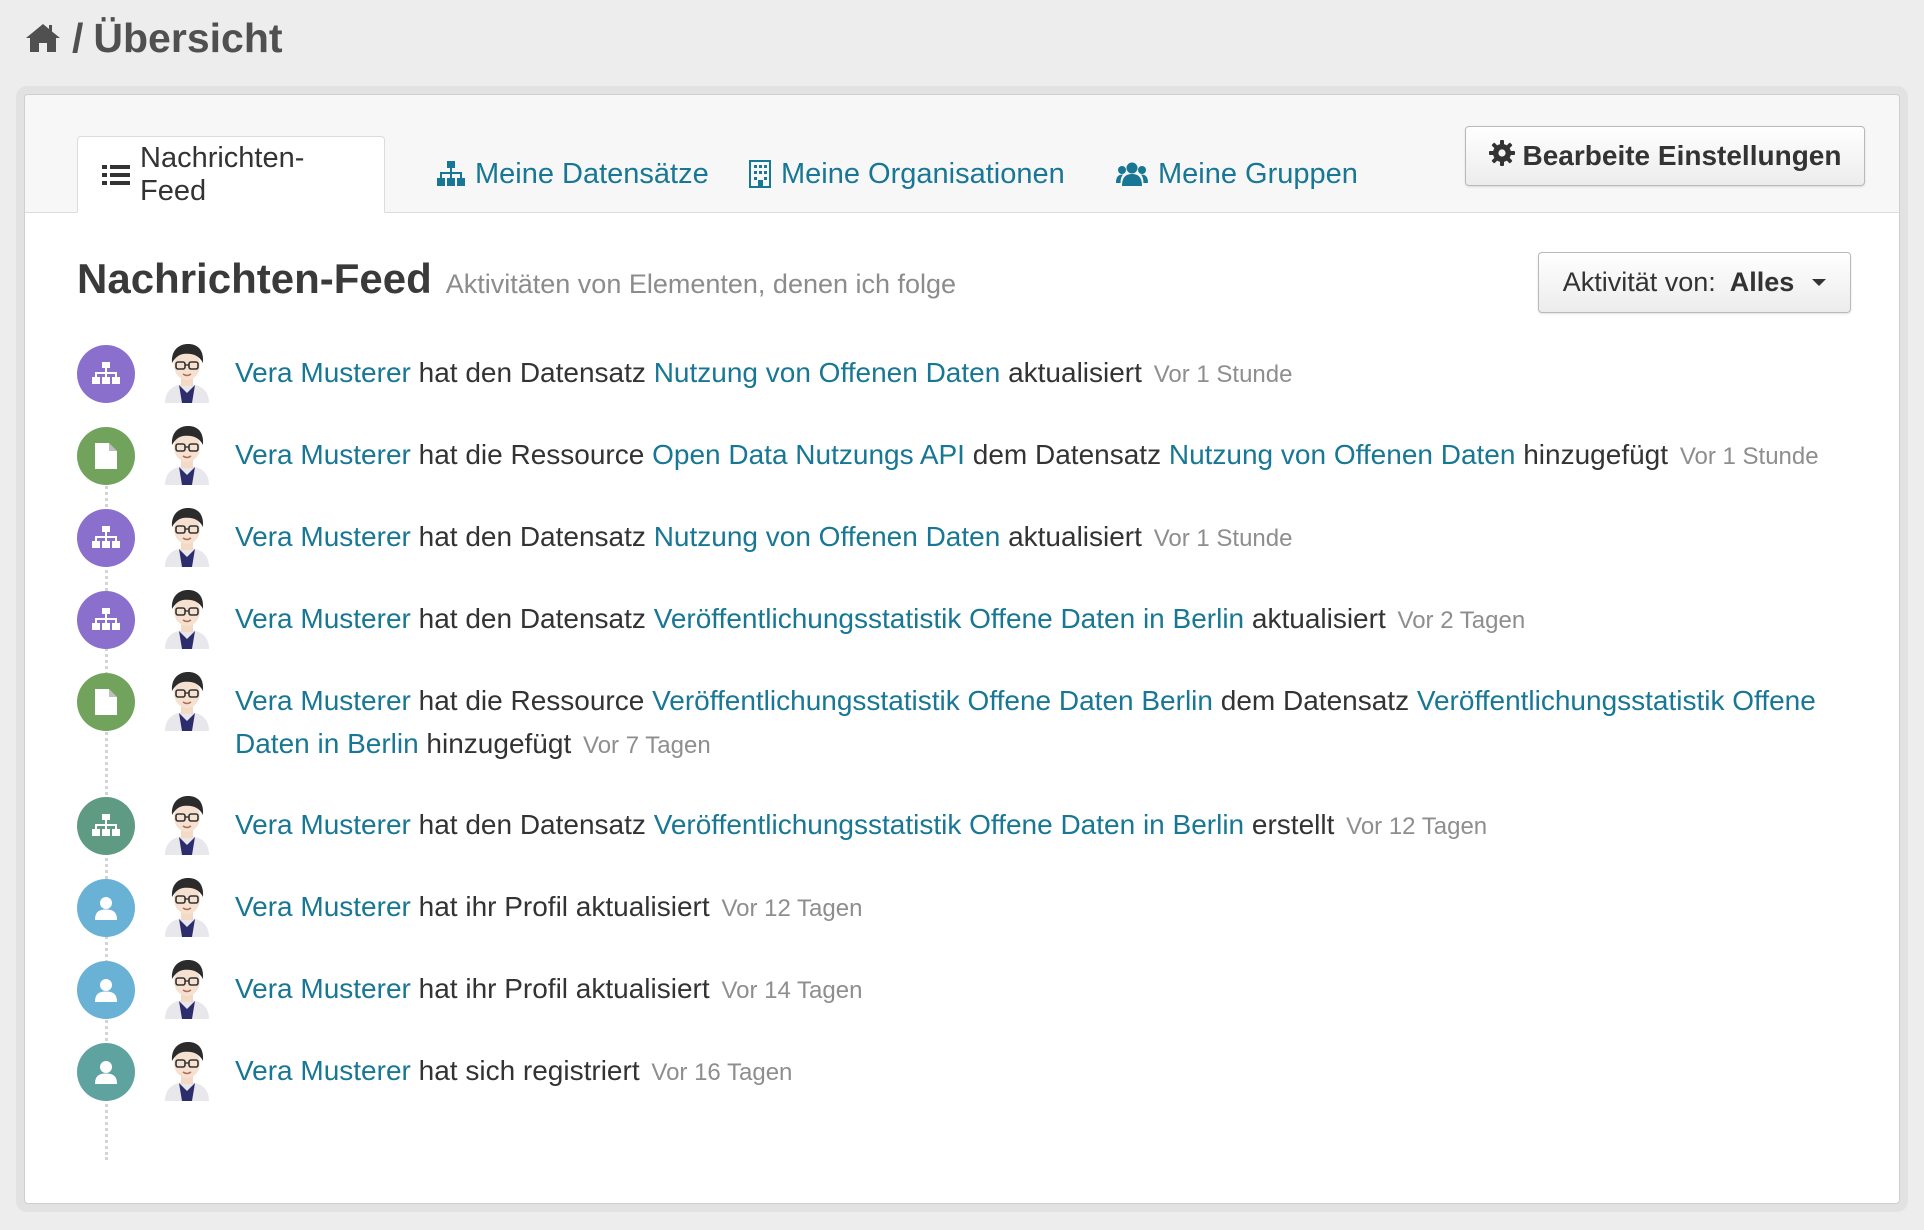 This screenshot has height=1230, width=1924. I want to click on activity-verb: hinzugefügt, so click(1592, 454).